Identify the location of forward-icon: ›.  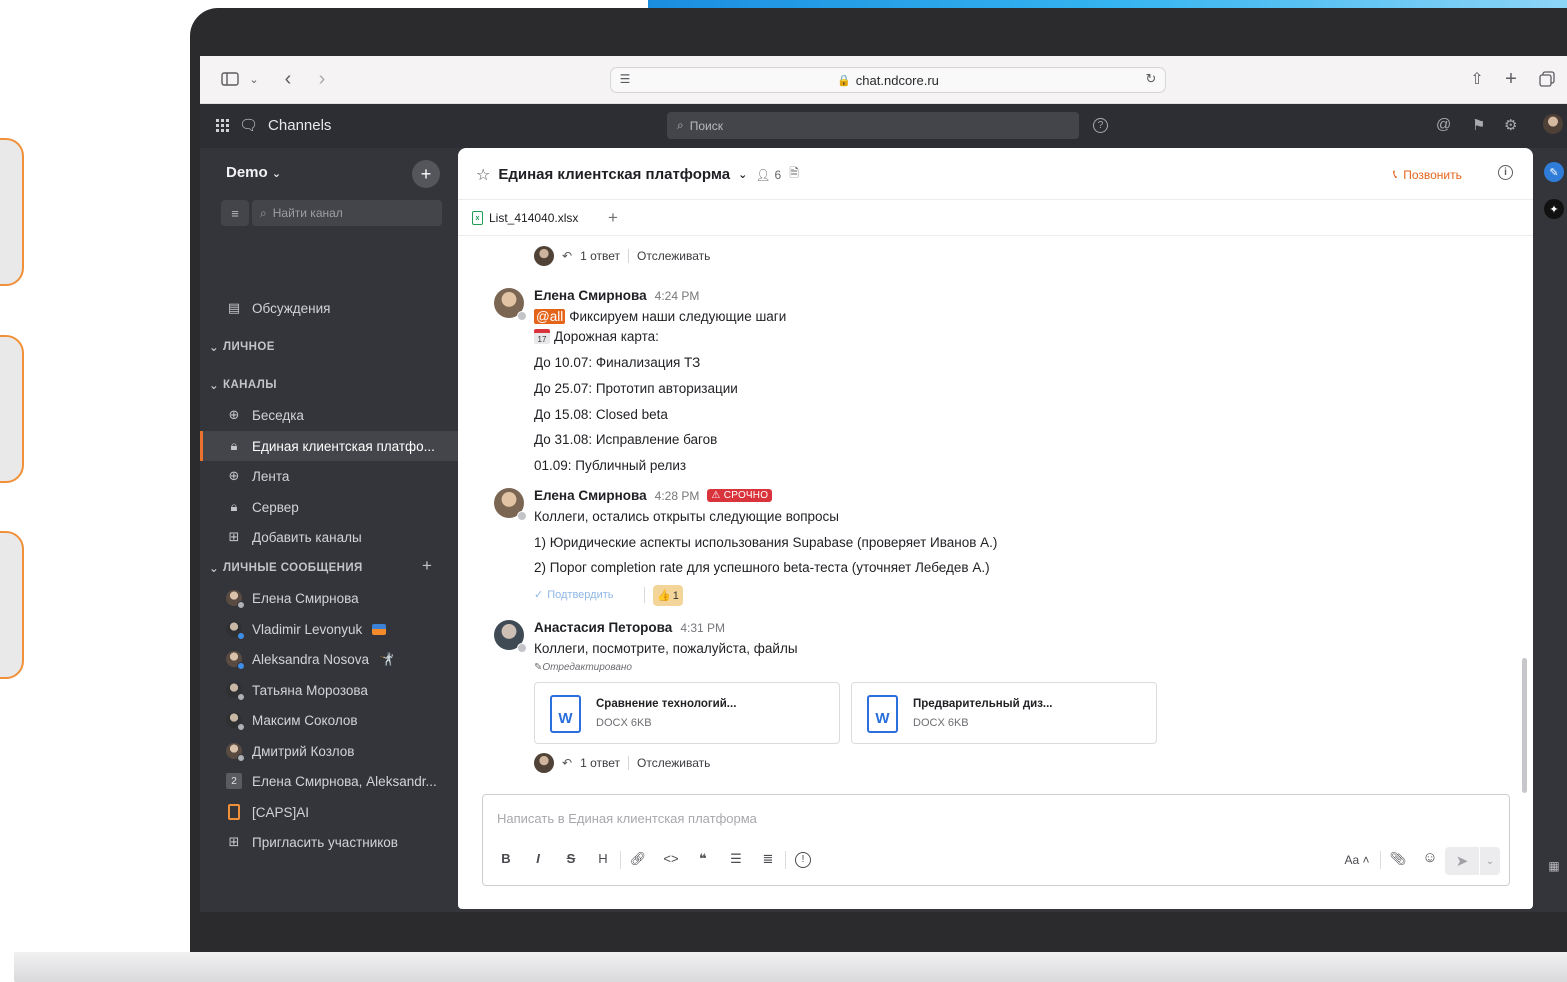
(322, 79).